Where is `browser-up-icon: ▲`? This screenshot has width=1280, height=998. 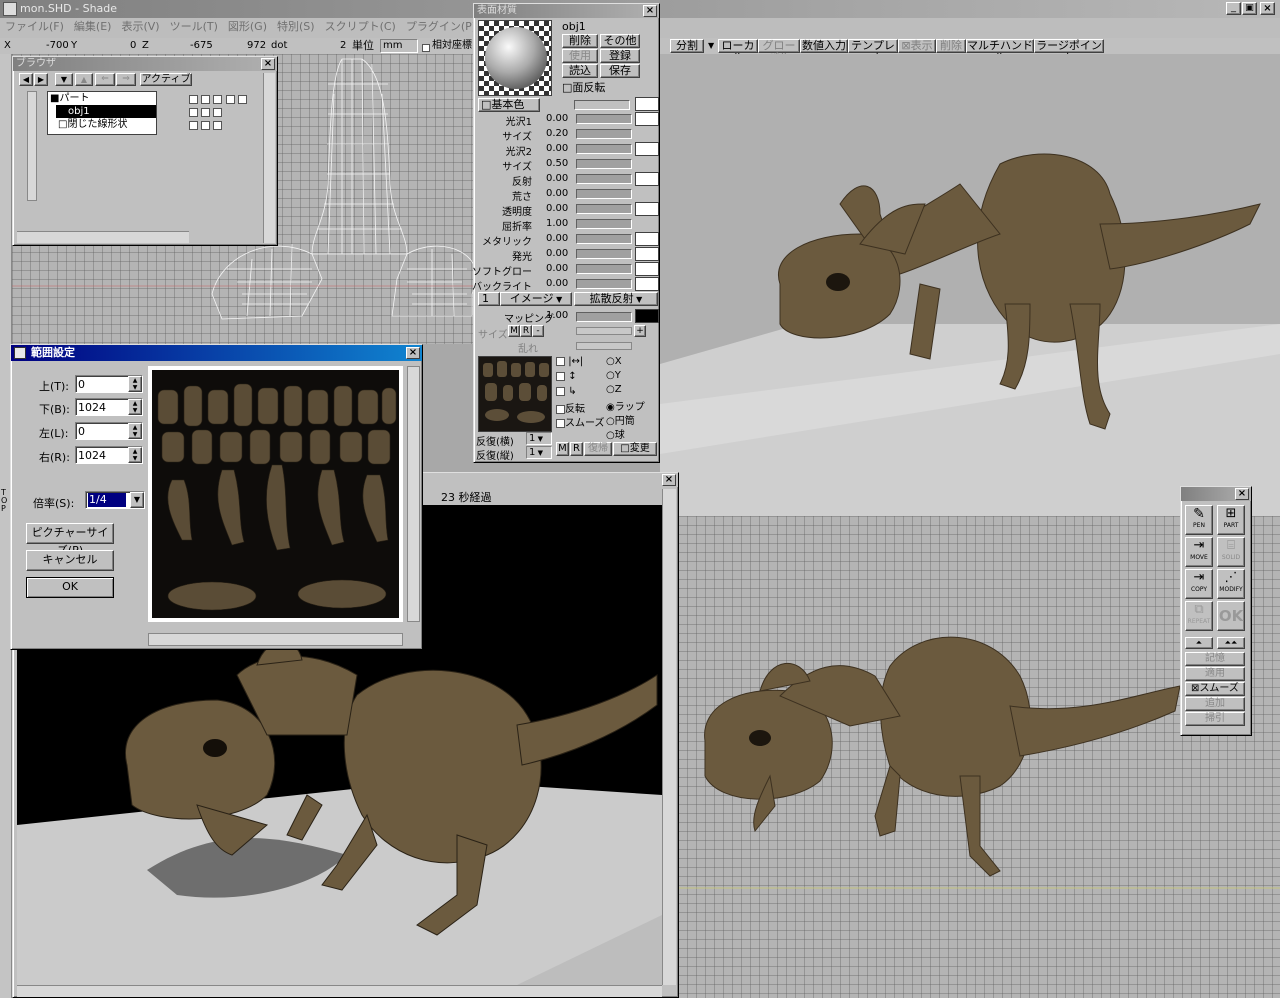 browser-up-icon: ▲ is located at coordinates (84, 79).